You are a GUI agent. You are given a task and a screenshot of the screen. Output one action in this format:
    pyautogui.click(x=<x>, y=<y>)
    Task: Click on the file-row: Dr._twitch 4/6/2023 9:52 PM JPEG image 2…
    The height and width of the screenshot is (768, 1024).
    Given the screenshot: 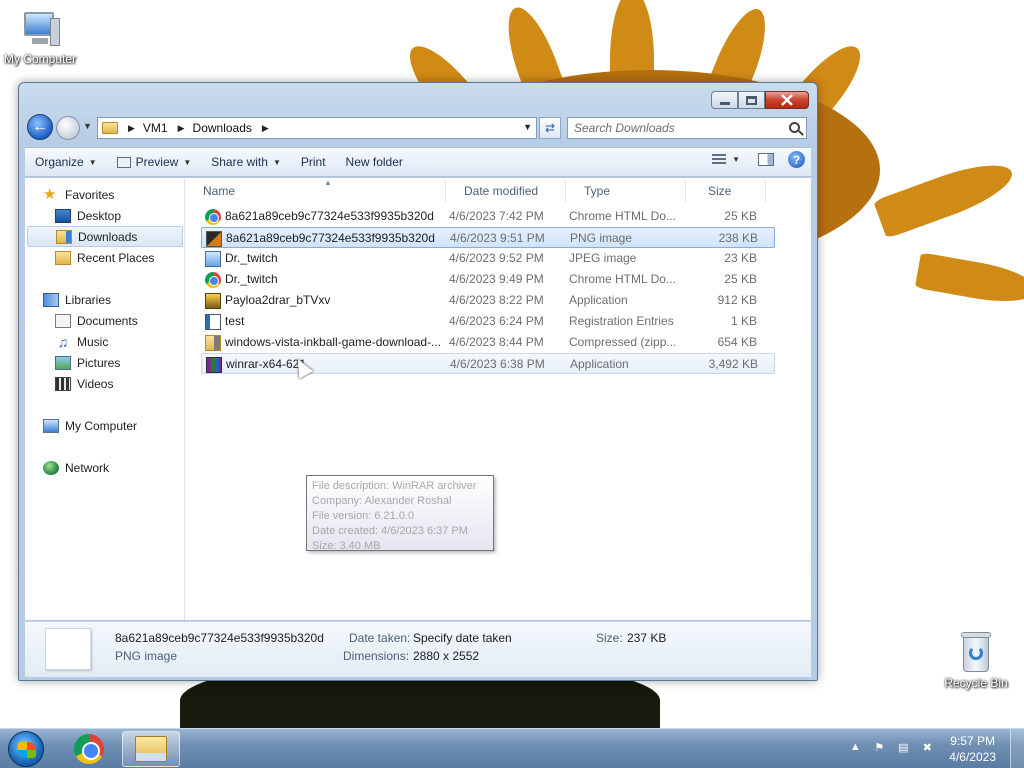 What is the action you would take?
    pyautogui.click(x=488, y=258)
    